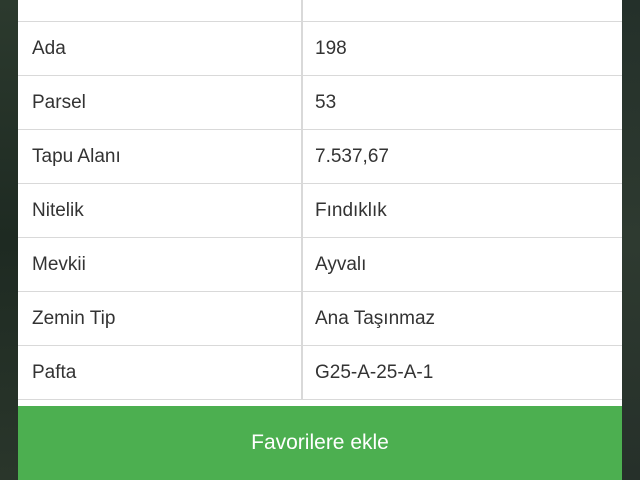  I want to click on row-label: Parsel, so click(160, 102).